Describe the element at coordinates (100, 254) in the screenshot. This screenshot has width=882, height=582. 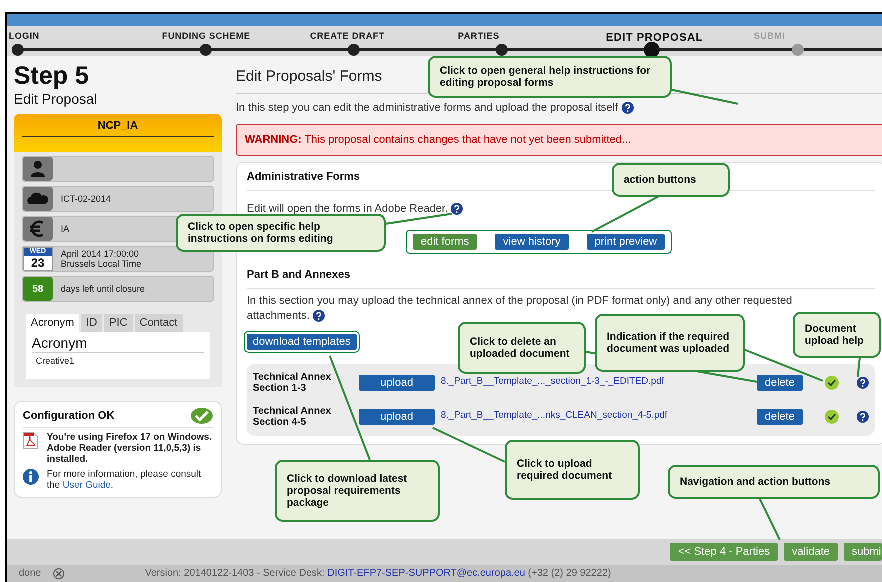
I see `info-text: April 2014 17:00:00` at that location.